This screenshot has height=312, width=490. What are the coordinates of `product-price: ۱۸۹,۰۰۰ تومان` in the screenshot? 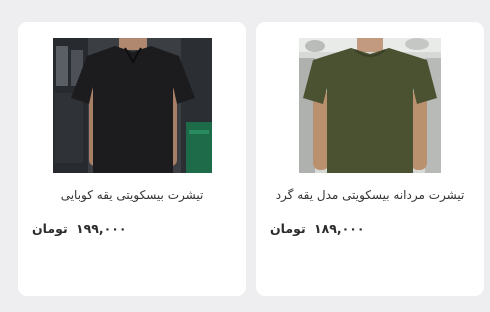 It's located at (317, 228).